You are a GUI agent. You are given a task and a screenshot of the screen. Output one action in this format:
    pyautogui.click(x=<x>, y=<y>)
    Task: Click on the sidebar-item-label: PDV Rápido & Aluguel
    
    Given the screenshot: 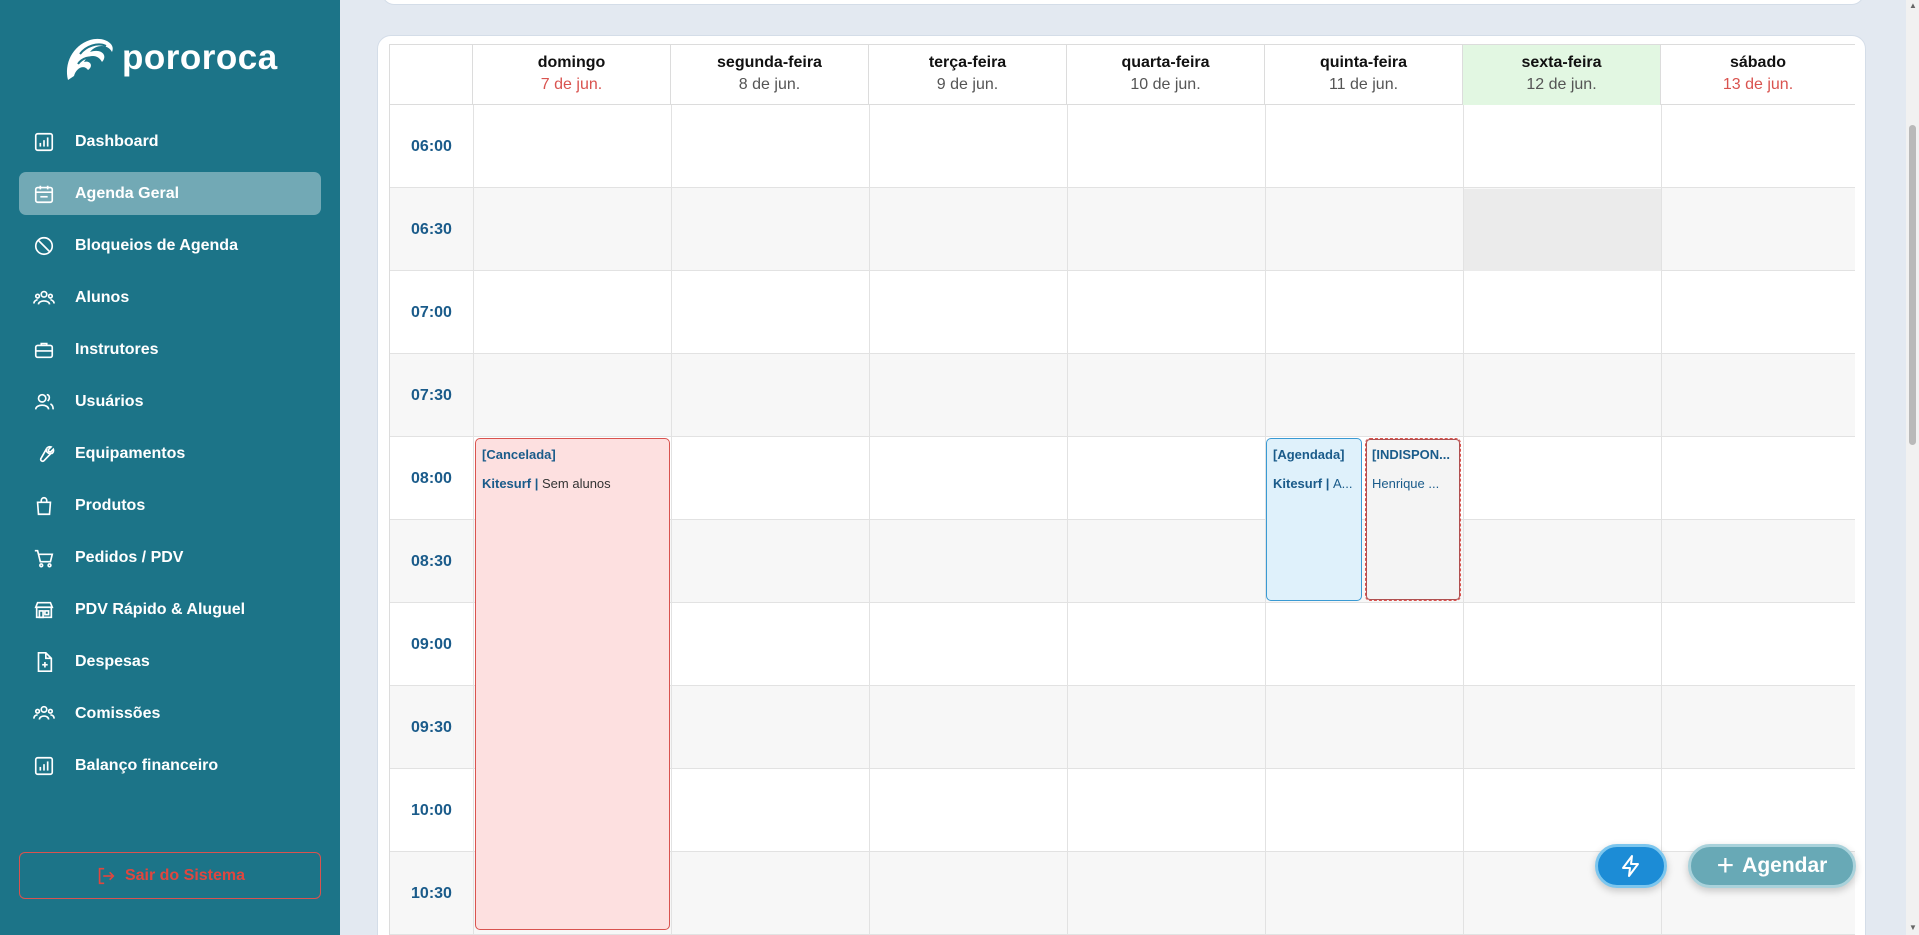 What is the action you would take?
    pyautogui.click(x=160, y=609)
    